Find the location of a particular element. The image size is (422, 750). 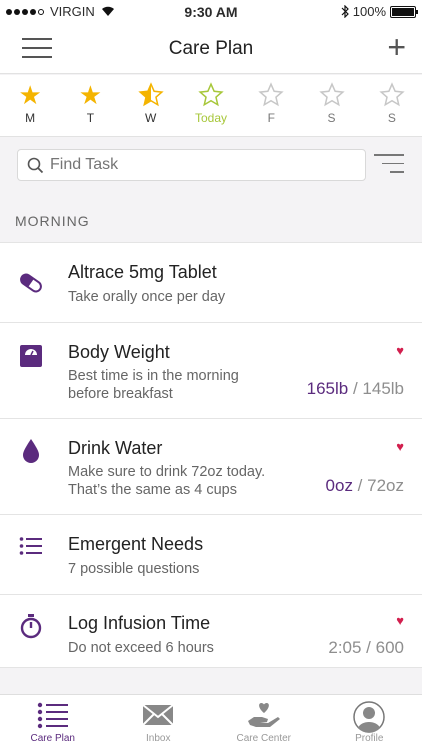

current-value: 165lb is located at coordinates (327, 388).